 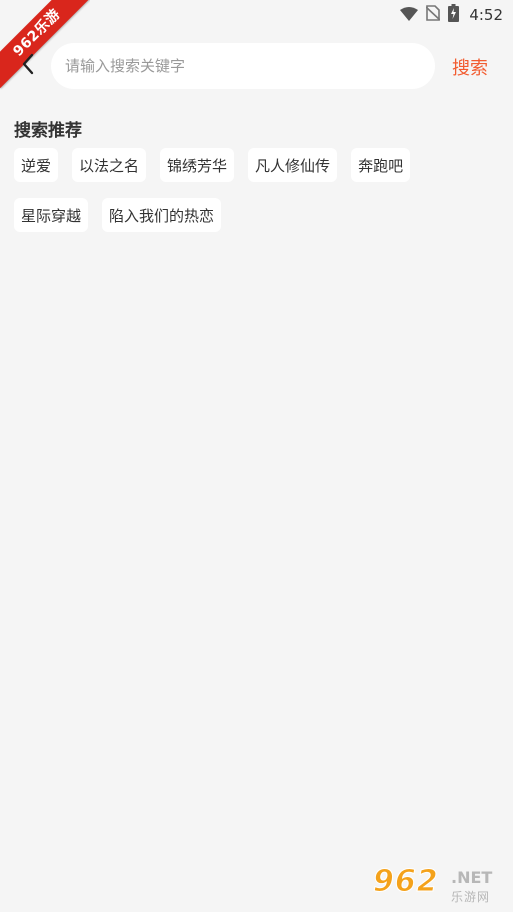 I want to click on search-input, so click(x=250, y=66).